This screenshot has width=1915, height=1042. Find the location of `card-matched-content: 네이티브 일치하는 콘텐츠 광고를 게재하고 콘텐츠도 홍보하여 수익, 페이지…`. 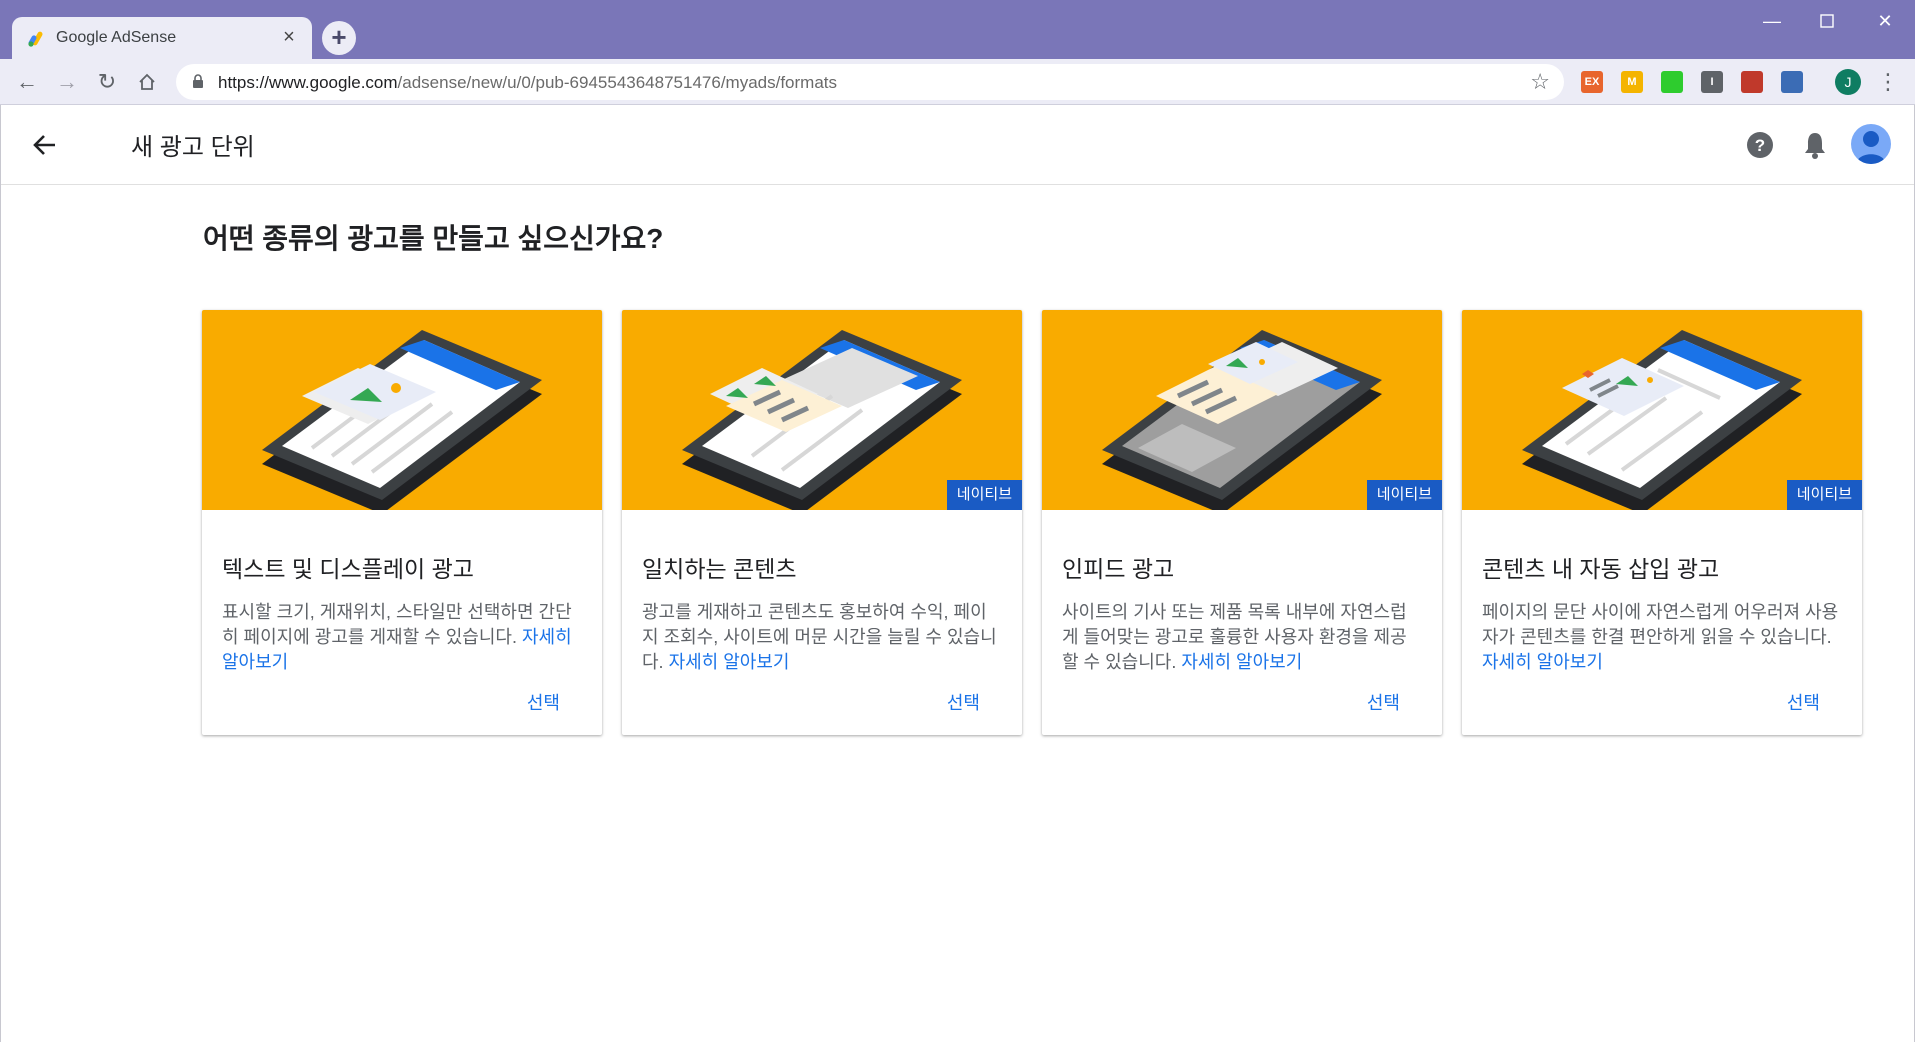

card-matched-content: 네이티브 일치하는 콘텐츠 광고를 게재하고 콘텐츠도 홍보하여 수익, 페이지… is located at coordinates (822, 522).